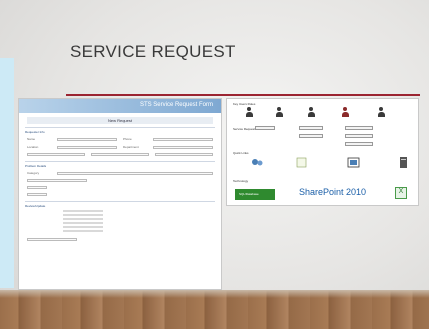  I want to click on quick-links-label: Quick Links, so click(241, 153).